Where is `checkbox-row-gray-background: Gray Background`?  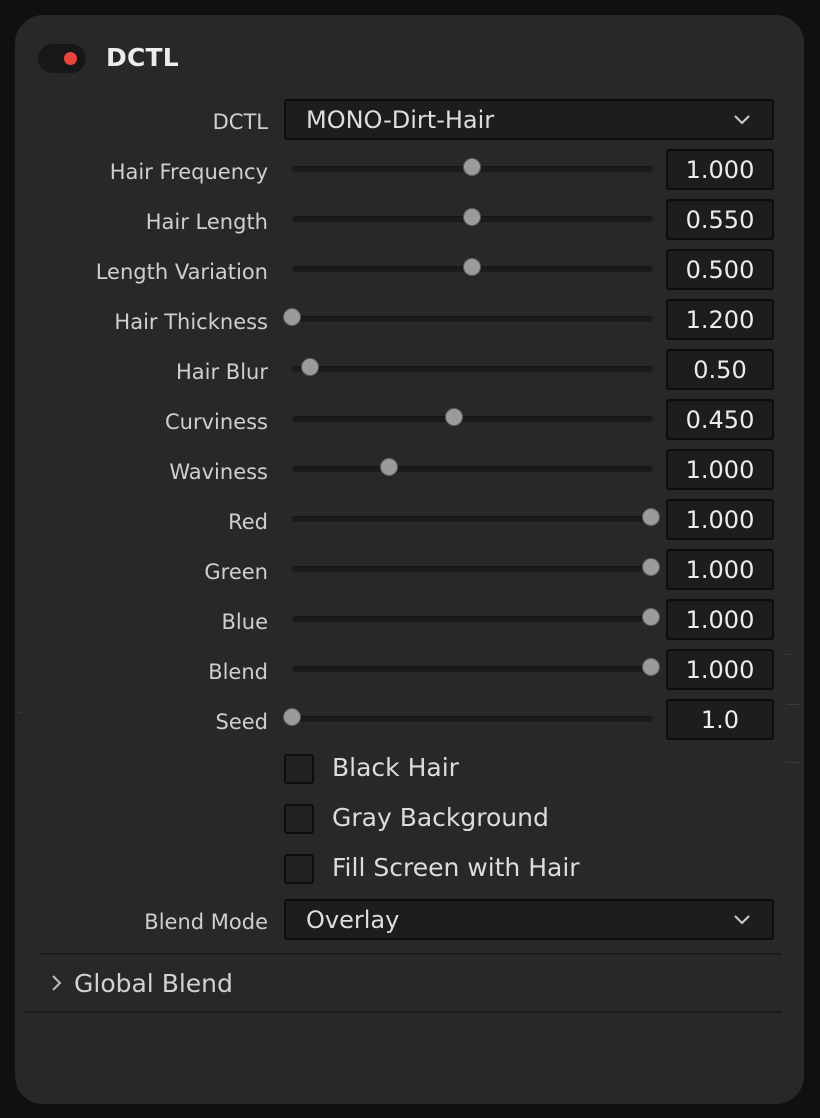
checkbox-row-gray-background: Gray Background is located at coordinates (409, 823).